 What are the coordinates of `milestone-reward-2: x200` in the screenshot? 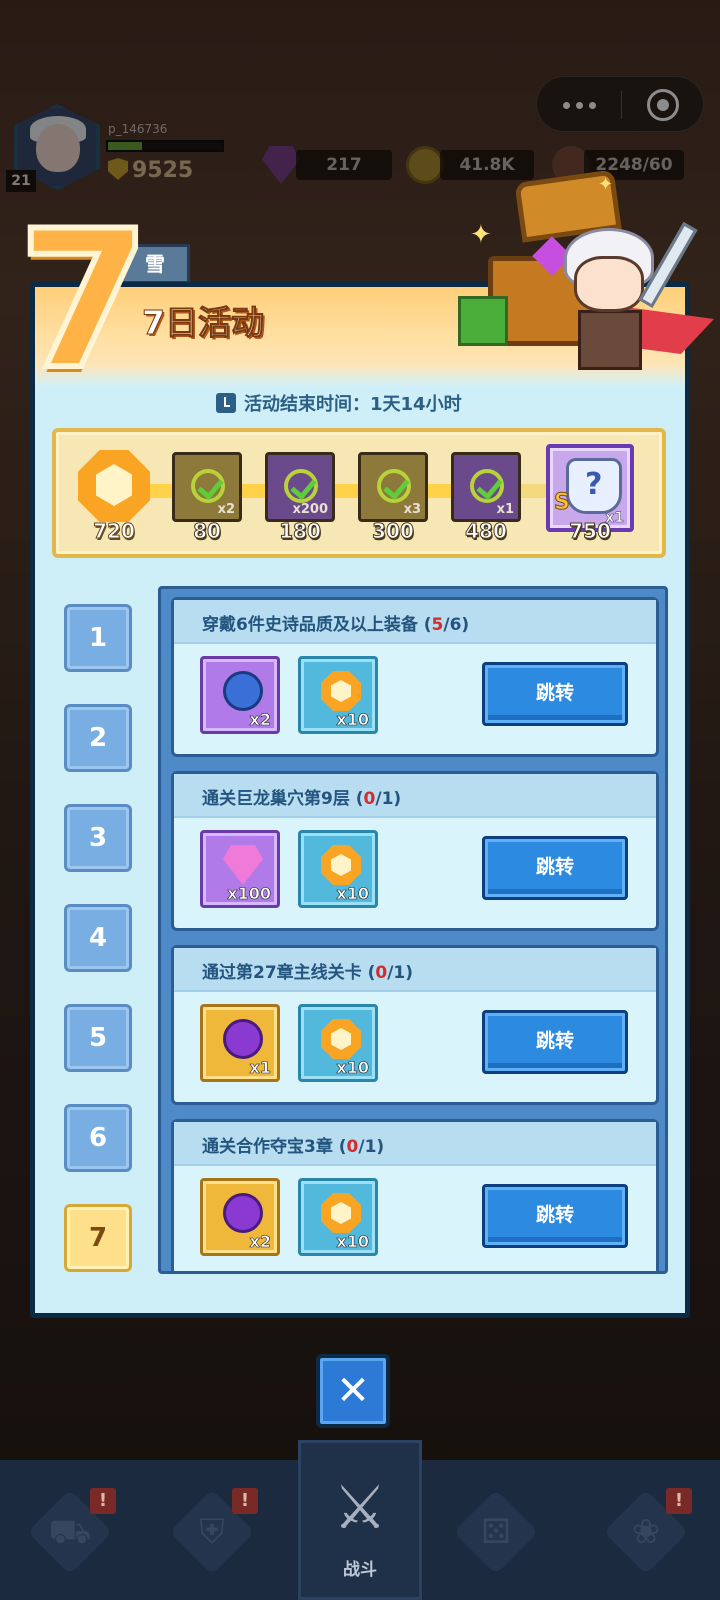 It's located at (300, 487).